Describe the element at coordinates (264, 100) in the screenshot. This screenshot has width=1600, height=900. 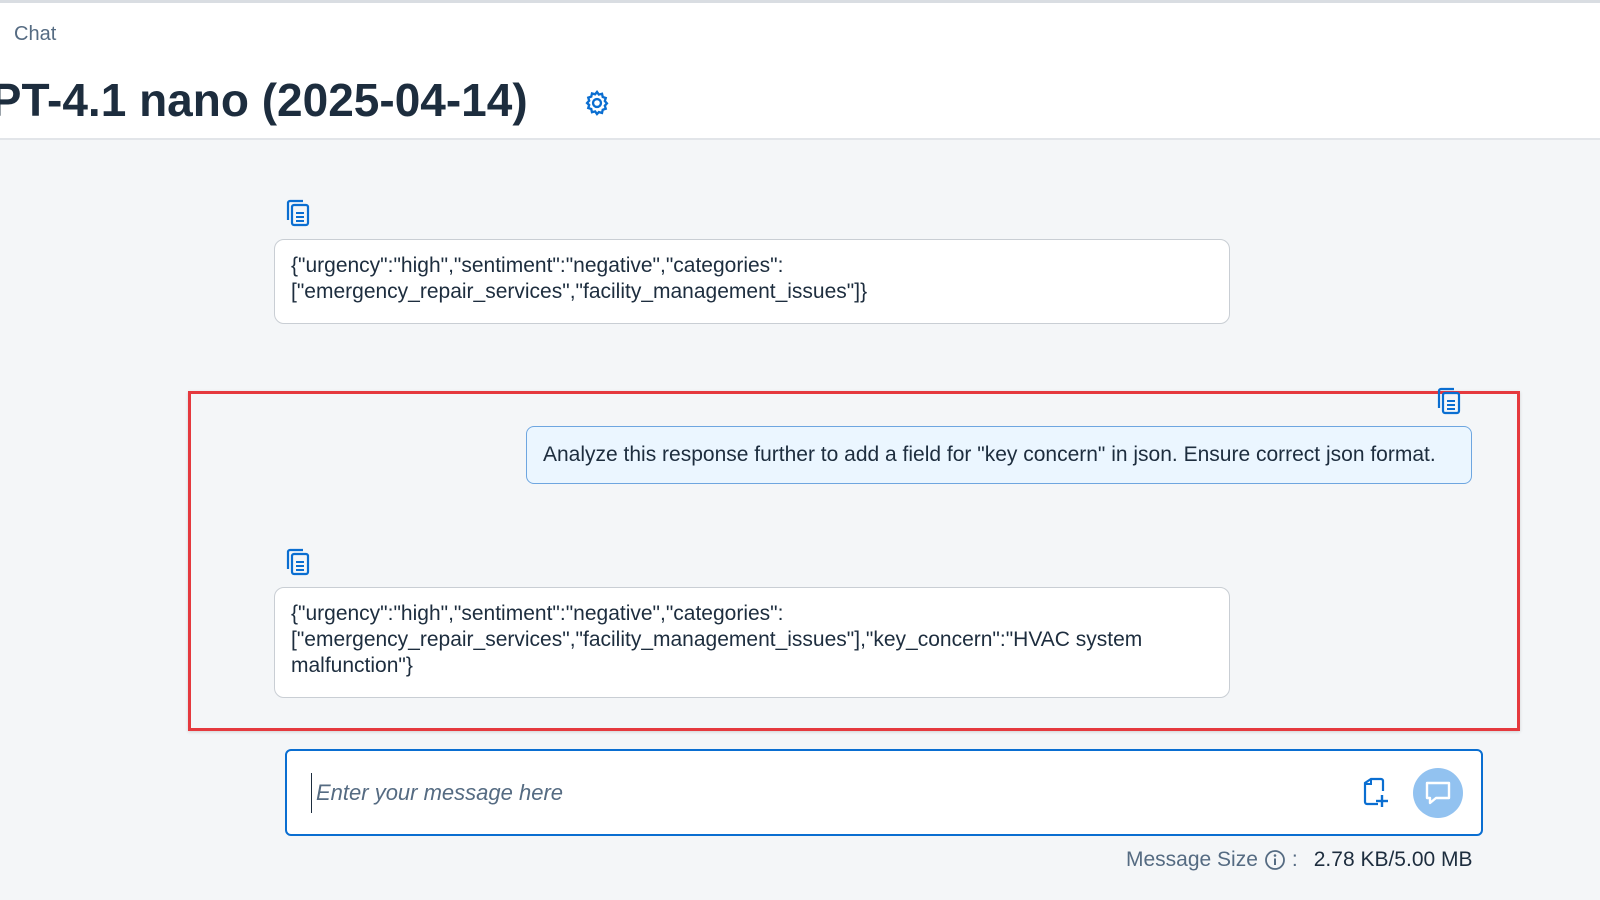
I see `page-title: GPT-4.1 nano (2025-04-14)` at that location.